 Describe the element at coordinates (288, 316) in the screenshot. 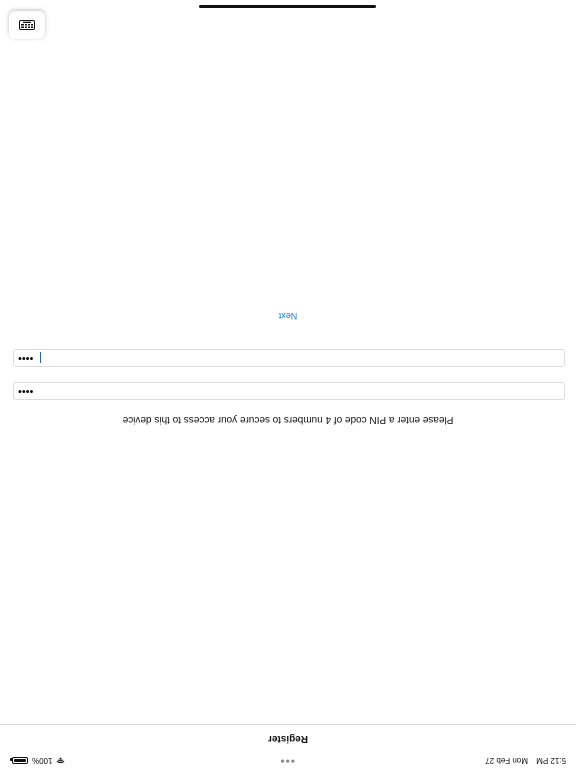

I see `next-button: Next` at that location.